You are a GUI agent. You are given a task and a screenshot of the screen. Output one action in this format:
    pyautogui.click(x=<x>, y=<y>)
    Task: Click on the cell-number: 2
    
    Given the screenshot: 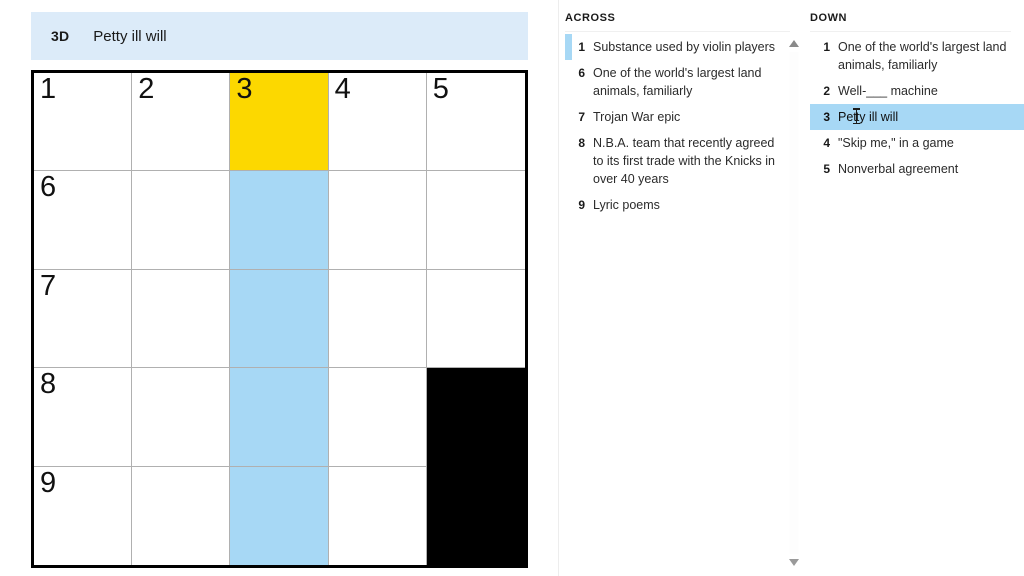 What is the action you would take?
    pyautogui.click(x=146, y=89)
    